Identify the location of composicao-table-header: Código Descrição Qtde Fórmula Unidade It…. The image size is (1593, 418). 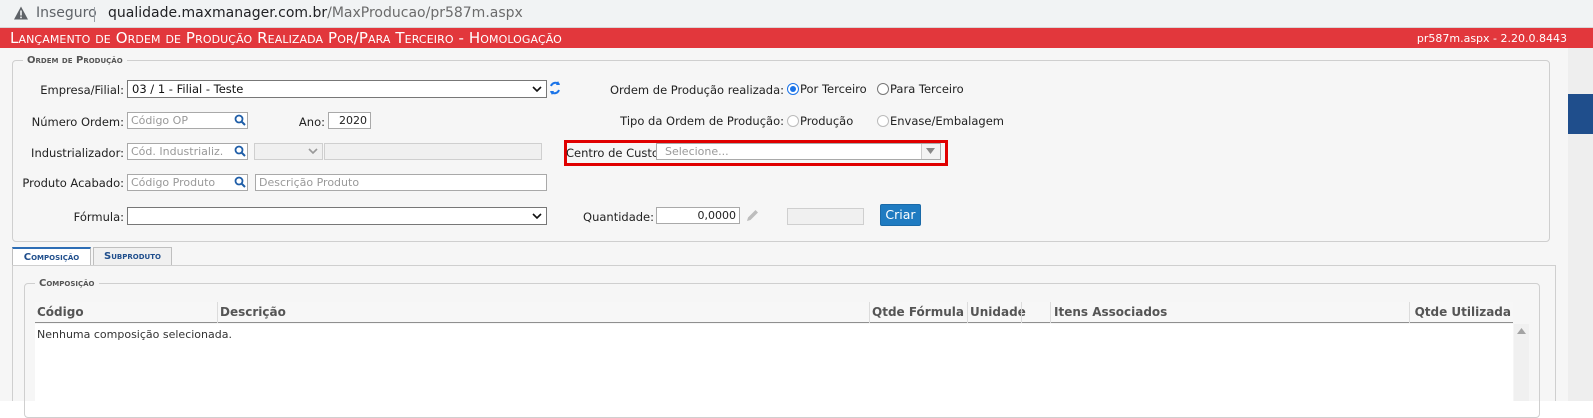
(774, 312).